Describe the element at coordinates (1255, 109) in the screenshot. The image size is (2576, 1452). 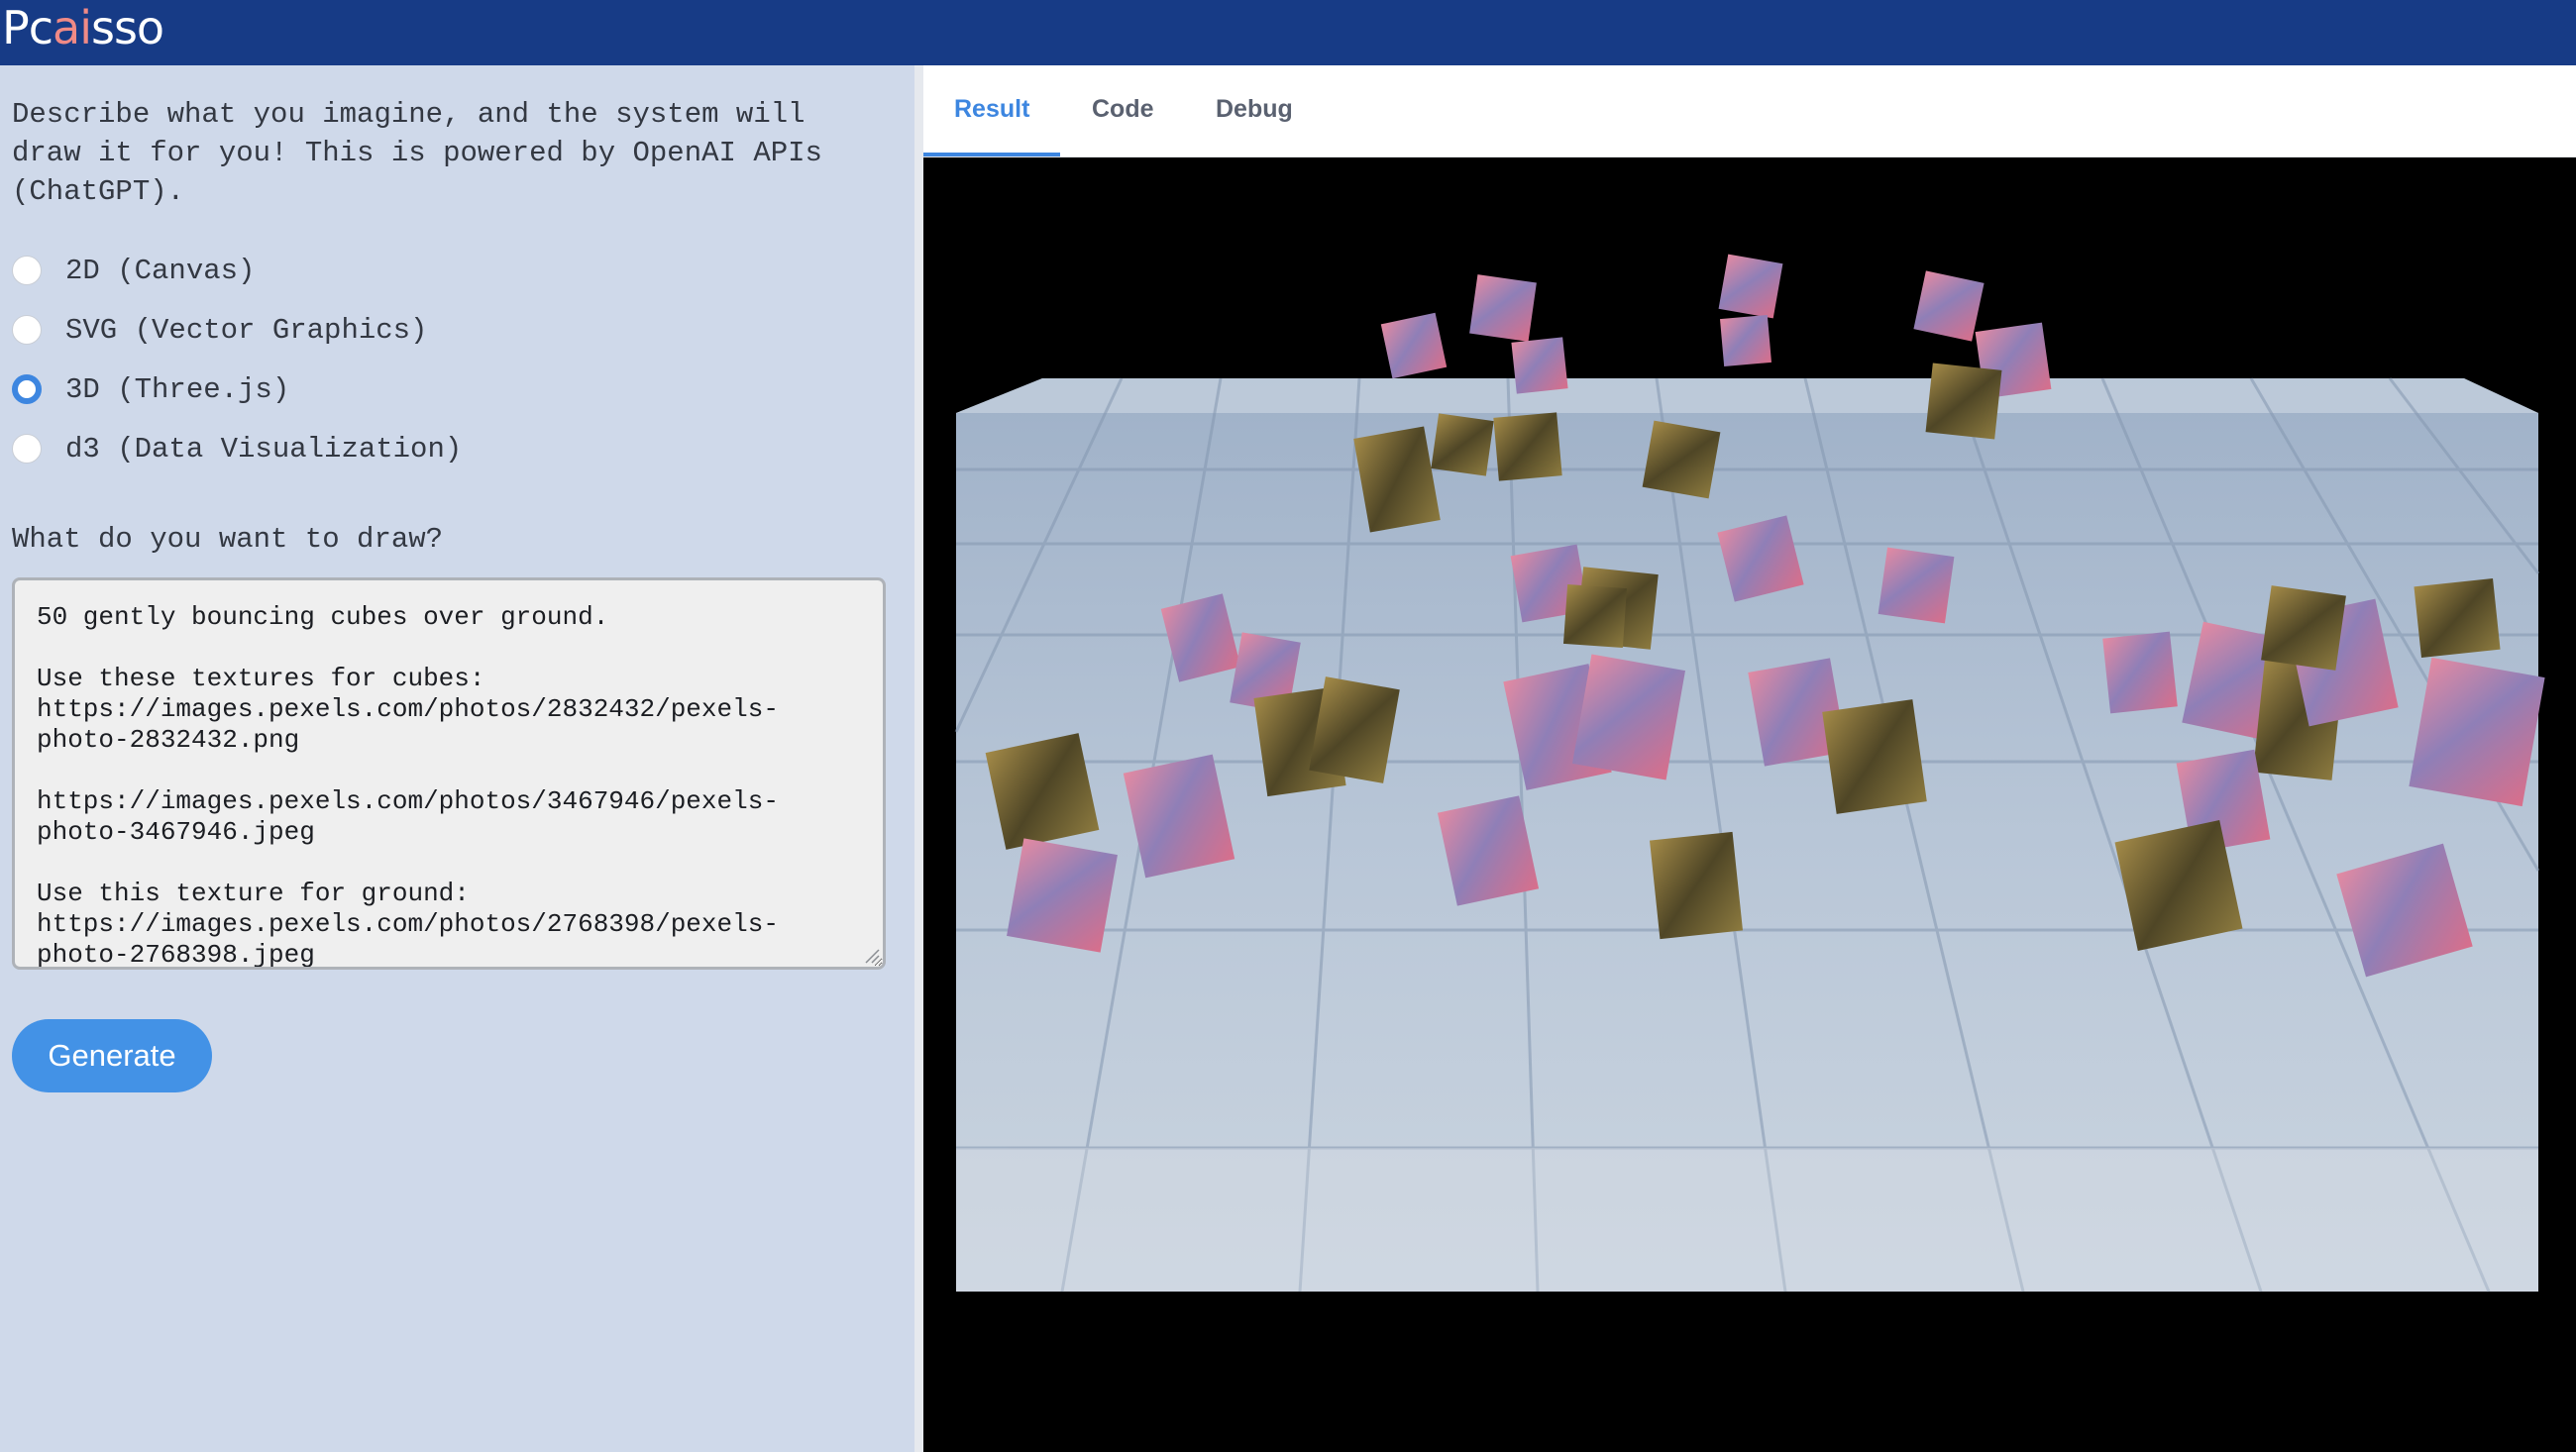
I see `tab-debug: Debug` at that location.